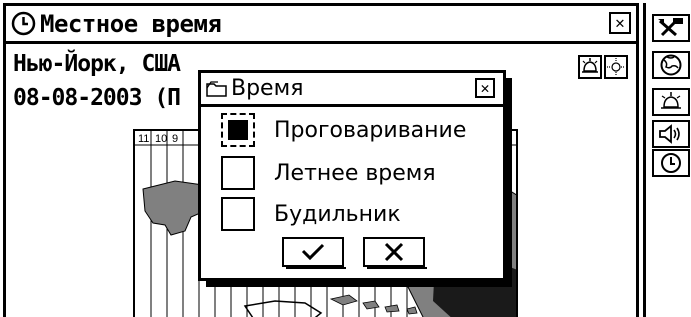 The width and height of the screenshot is (691, 317). I want to click on speaker-icon, so click(669, 134).